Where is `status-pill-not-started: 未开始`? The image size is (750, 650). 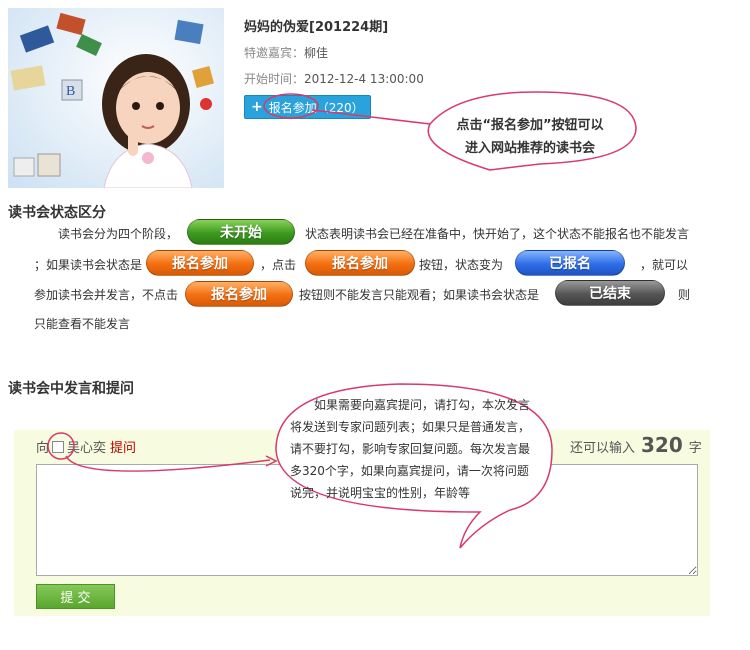
status-pill-not-started: 未开始 is located at coordinates (241, 232).